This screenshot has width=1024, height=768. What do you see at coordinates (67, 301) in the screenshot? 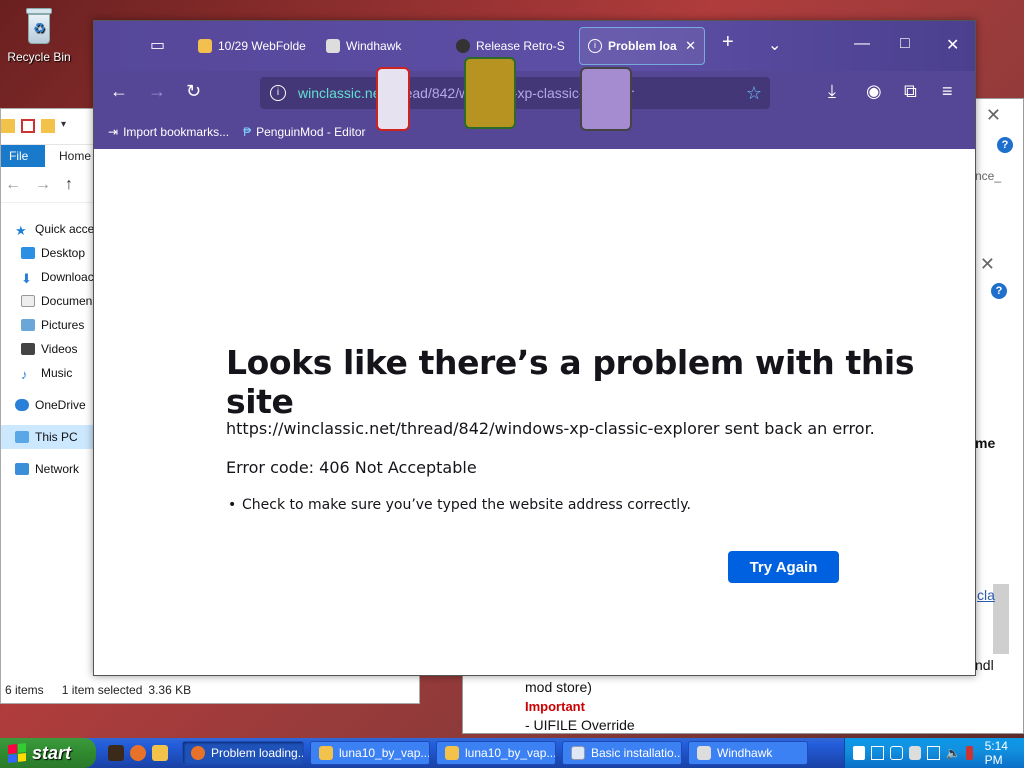
I see `tree-item-label: Documen` at bounding box center [67, 301].